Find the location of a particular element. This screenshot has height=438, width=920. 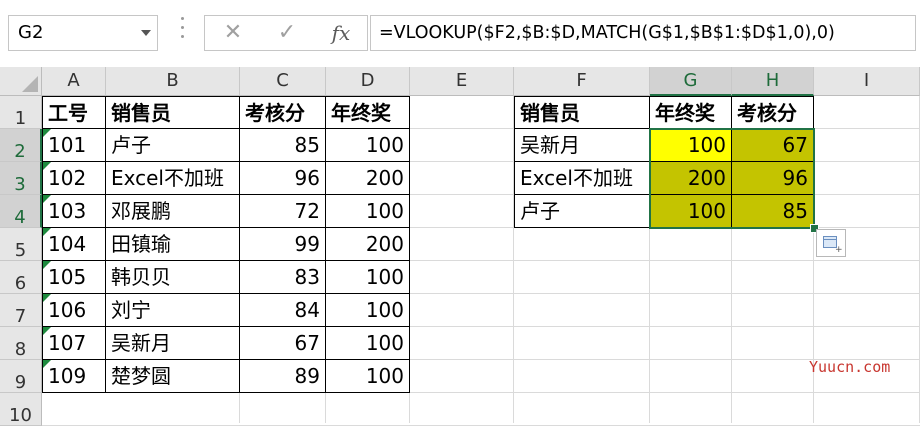

table1-cell: 104 is located at coordinates (74, 244).